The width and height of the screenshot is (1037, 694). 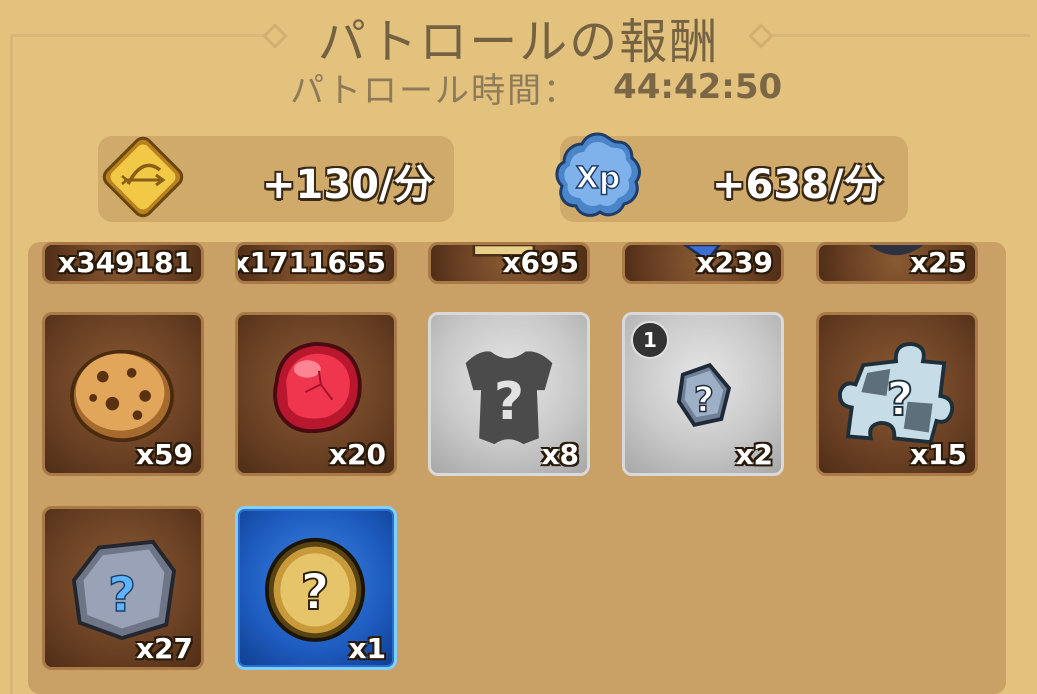 What do you see at coordinates (357, 454) in the screenshot?
I see `reward-quantity: x20` at bounding box center [357, 454].